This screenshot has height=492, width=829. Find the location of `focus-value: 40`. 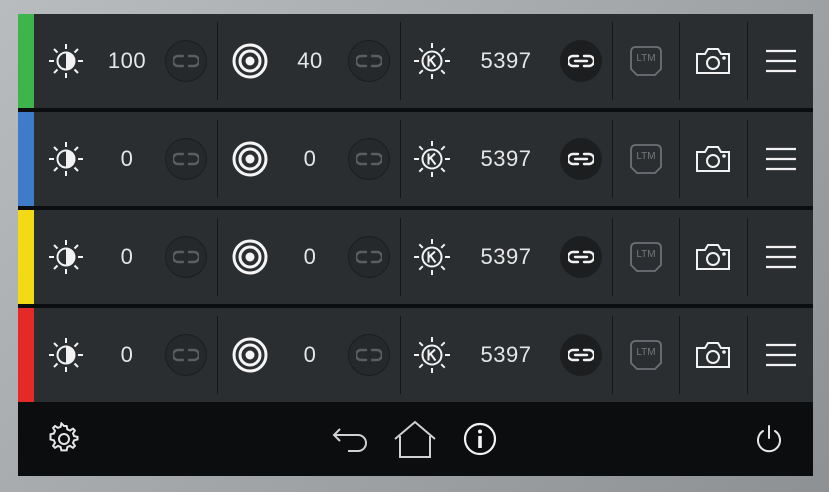

focus-value: 40 is located at coordinates (310, 61).